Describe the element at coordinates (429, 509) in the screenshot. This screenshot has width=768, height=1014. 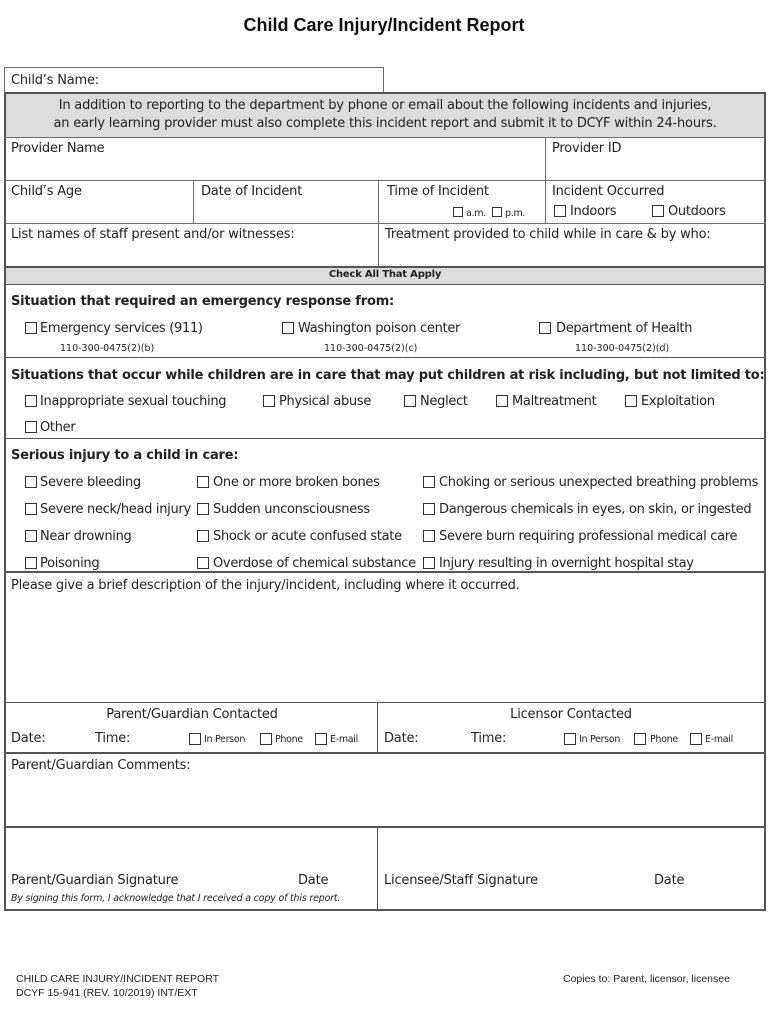
I see `dangerous-chemicals-checkbox` at that location.